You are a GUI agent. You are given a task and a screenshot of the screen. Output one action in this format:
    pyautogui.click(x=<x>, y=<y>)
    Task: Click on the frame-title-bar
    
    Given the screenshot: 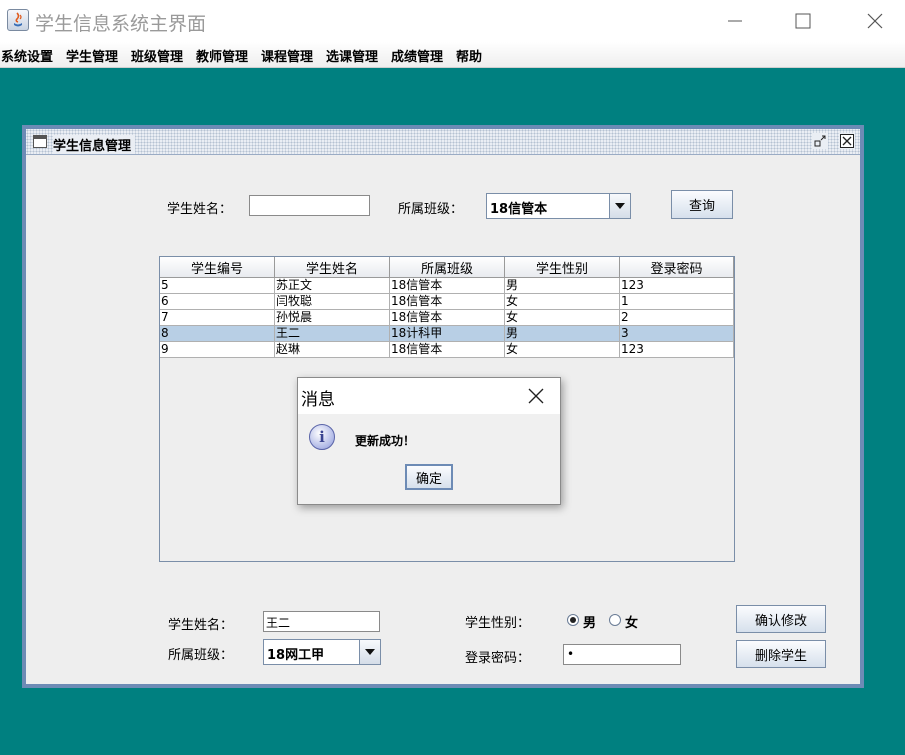 What is the action you would take?
    pyautogui.click(x=443, y=142)
    